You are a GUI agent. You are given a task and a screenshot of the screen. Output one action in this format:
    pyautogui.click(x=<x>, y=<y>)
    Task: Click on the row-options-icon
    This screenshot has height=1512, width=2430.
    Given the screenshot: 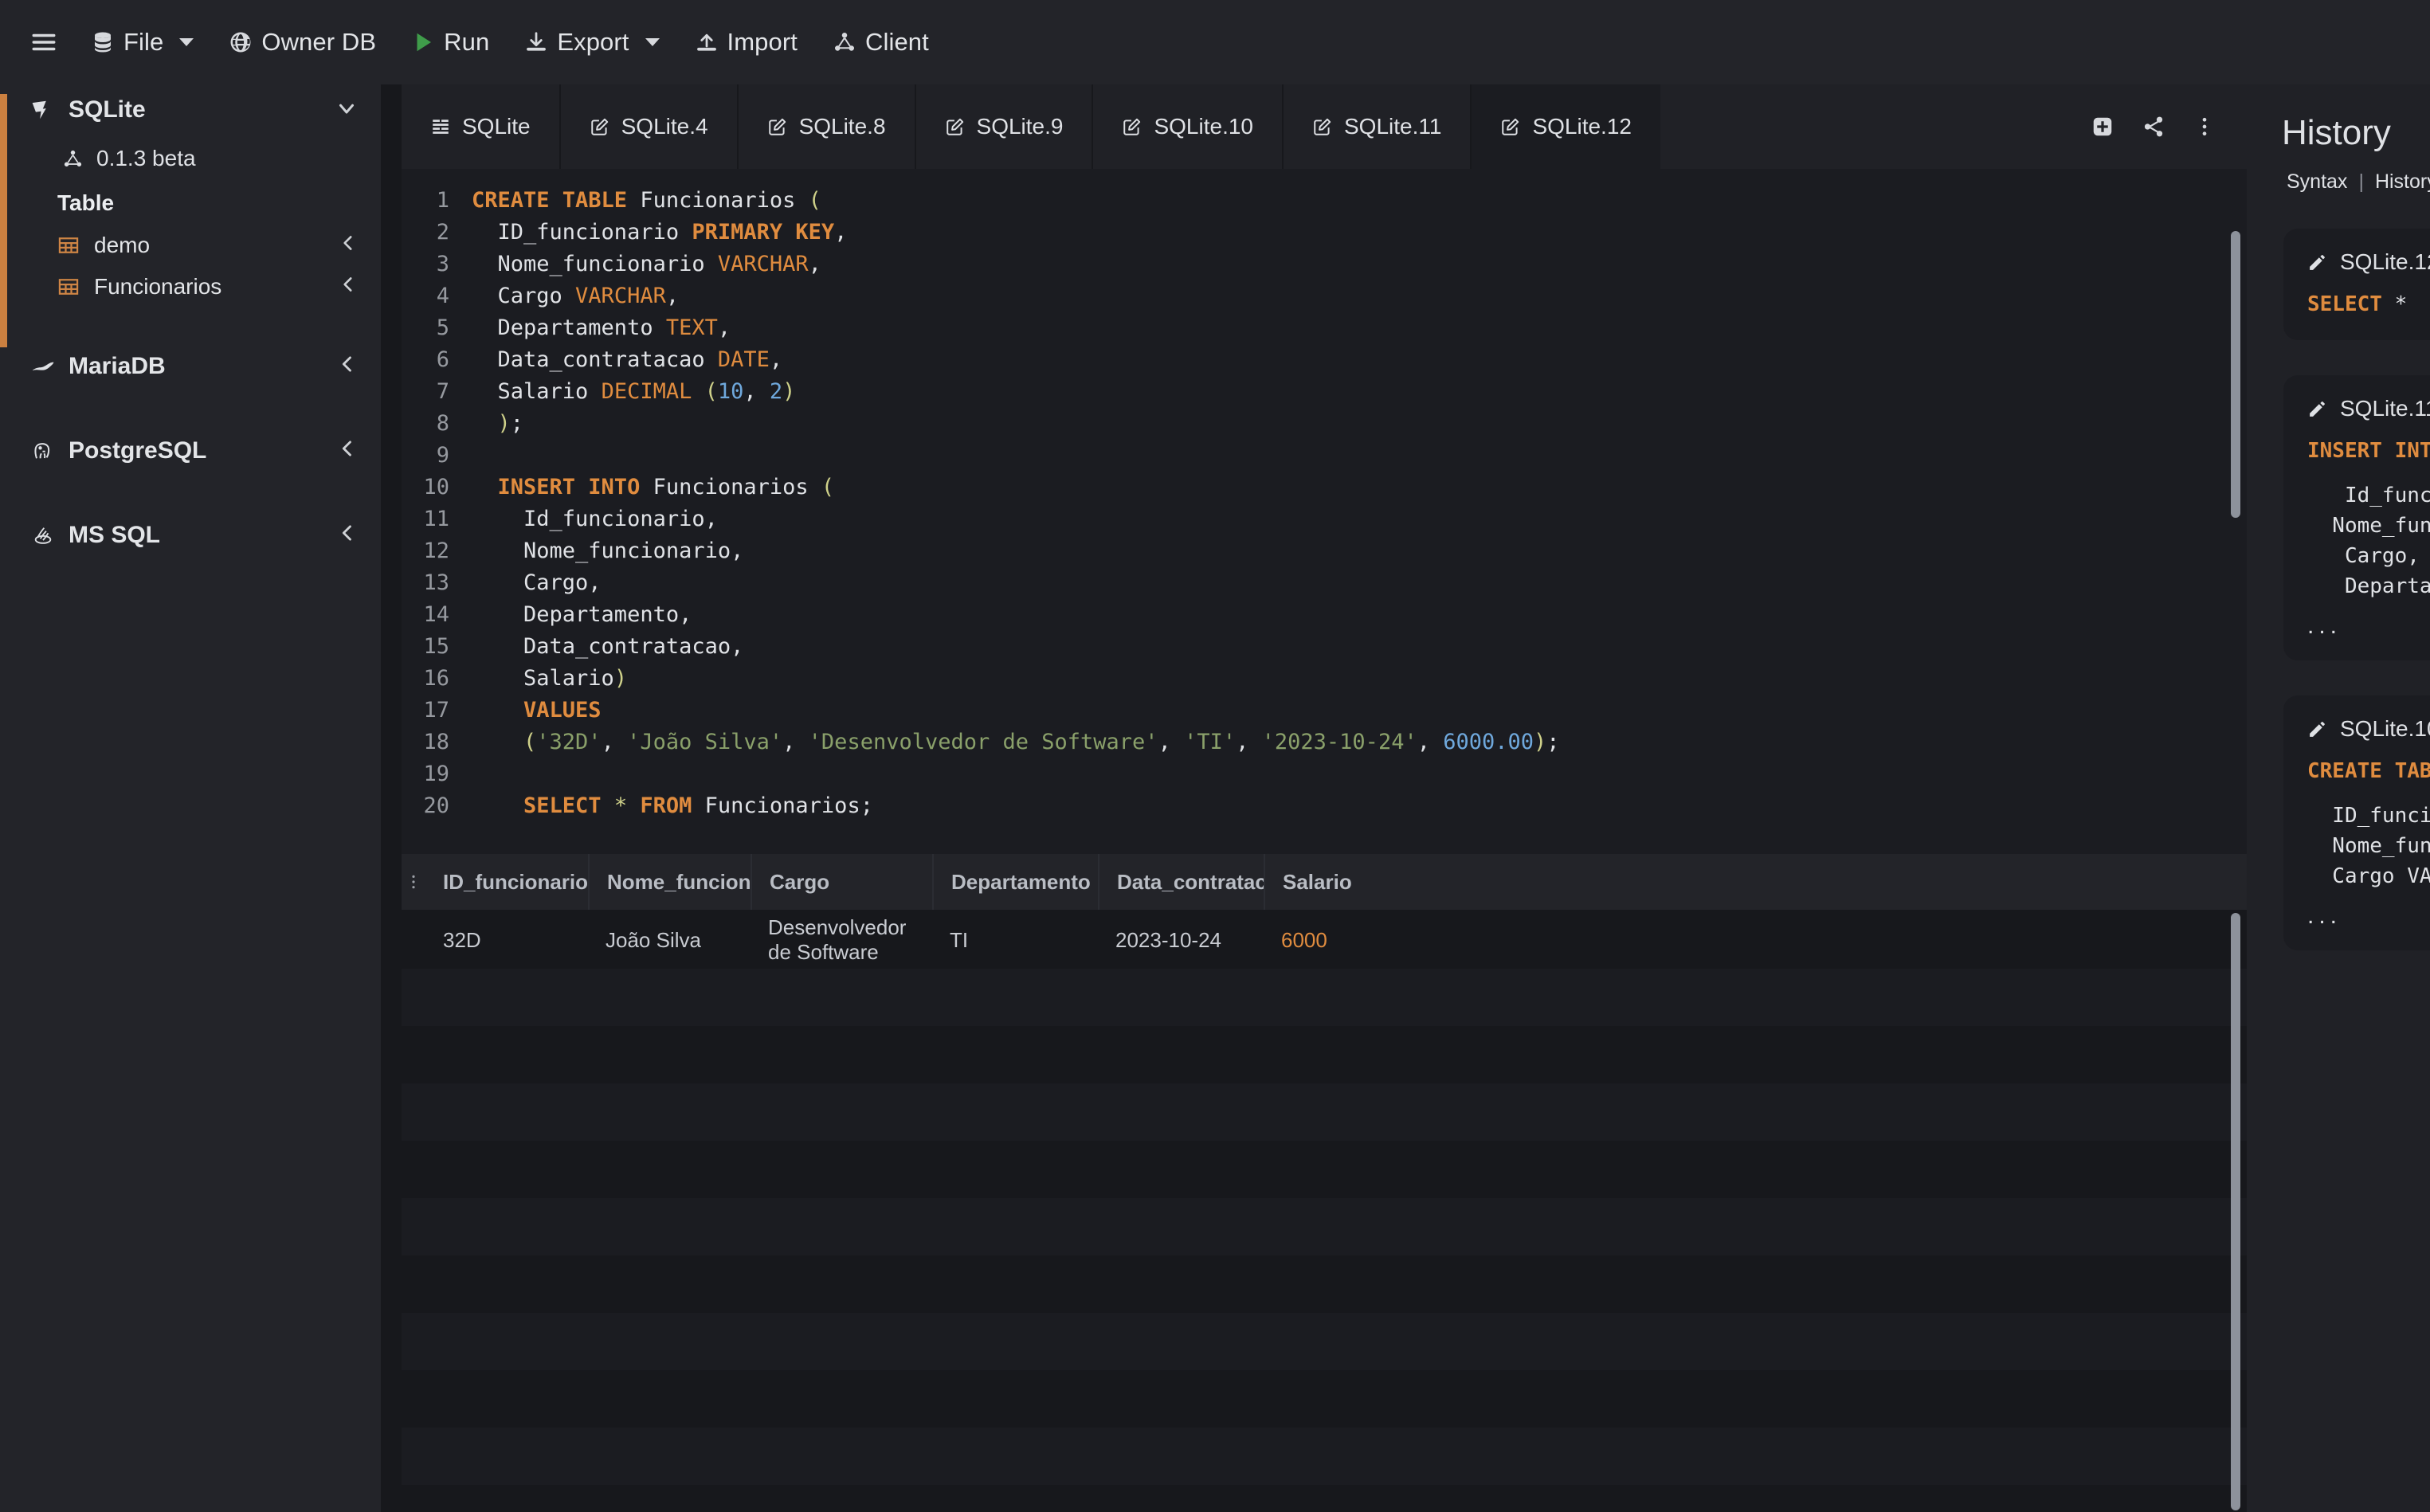 What is the action you would take?
    pyautogui.click(x=413, y=882)
    